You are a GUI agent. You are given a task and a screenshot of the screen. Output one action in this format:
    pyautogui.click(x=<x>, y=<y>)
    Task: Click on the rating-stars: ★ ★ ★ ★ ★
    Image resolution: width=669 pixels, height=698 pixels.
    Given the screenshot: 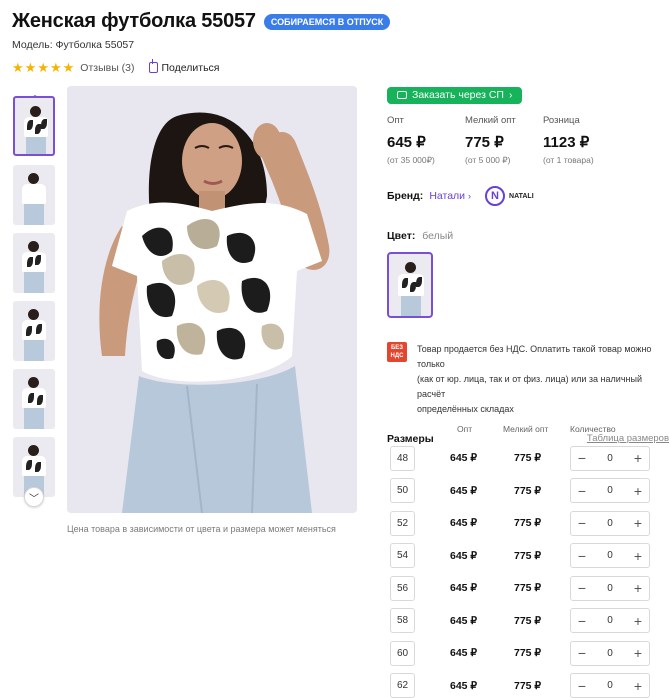 What is the action you would take?
    pyautogui.click(x=43, y=67)
    